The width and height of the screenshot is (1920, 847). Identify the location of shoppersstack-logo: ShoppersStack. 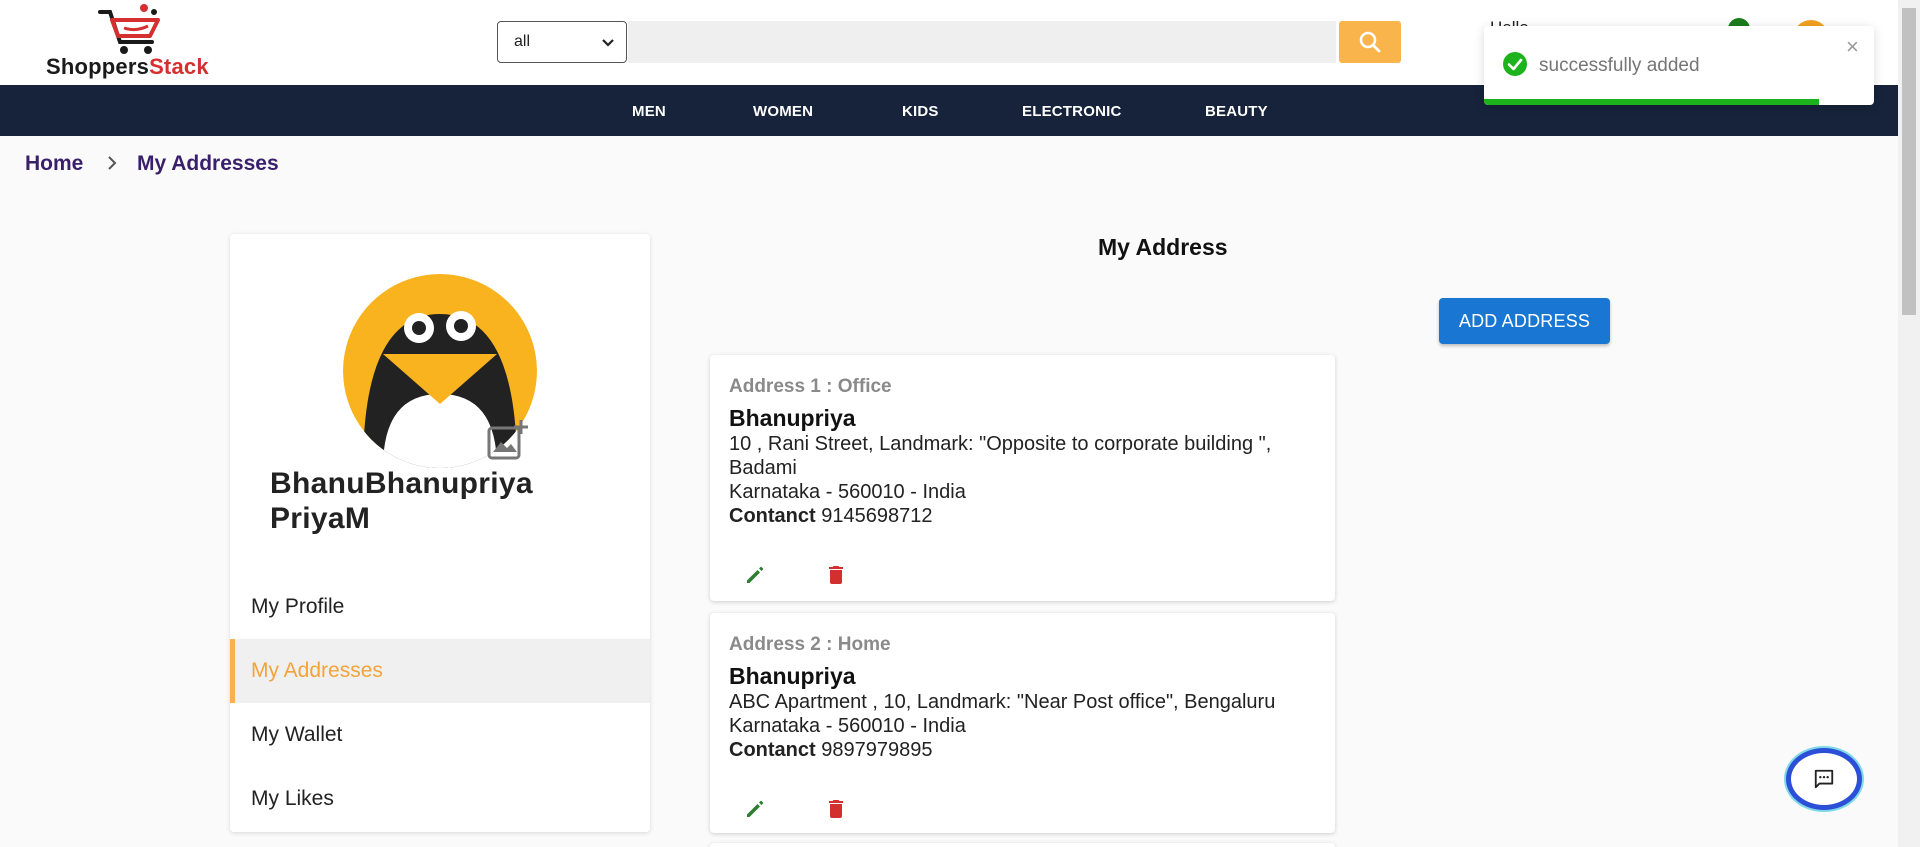
(139, 41).